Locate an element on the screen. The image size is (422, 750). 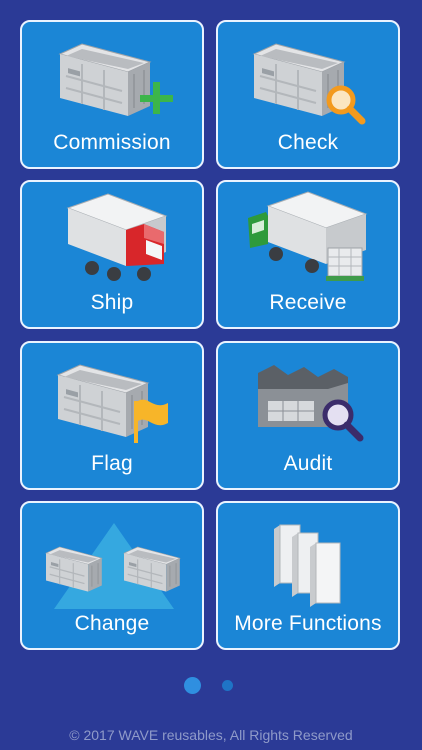
tile-more-functions: More Functions is located at coordinates (308, 575).